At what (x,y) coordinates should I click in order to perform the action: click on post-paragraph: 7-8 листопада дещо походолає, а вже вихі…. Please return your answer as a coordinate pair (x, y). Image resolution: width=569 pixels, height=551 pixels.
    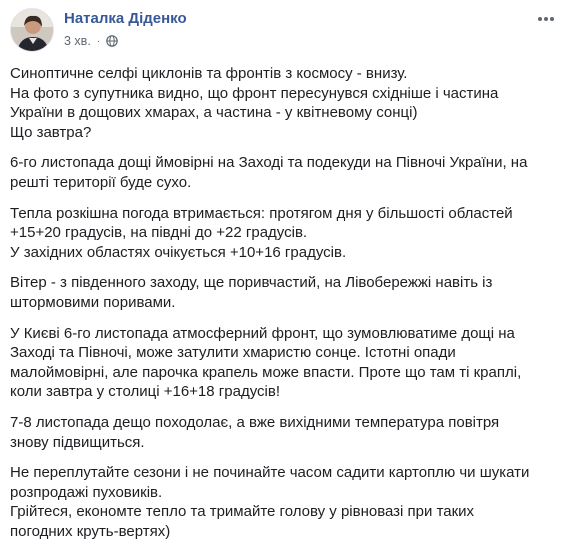
    Looking at the image, I should click on (286, 432).